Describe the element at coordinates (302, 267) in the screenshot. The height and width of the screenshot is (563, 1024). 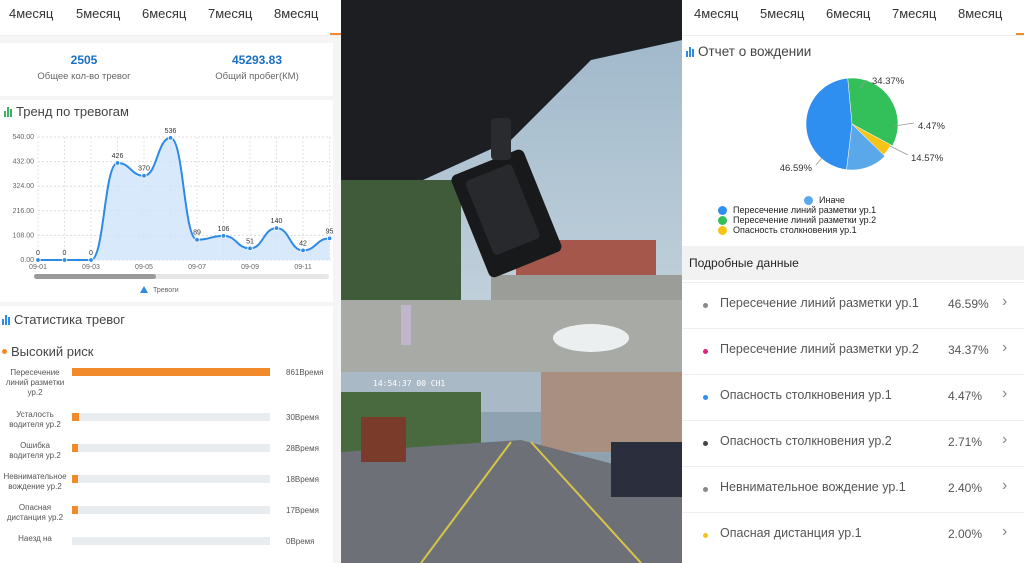
I see `x-tick-label: 09-11` at that location.